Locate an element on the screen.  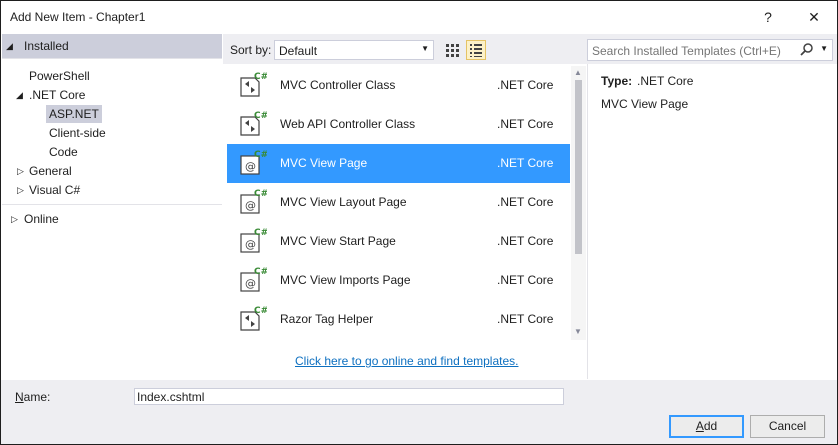
installed-header: ◢ Installed is located at coordinates (112, 46).